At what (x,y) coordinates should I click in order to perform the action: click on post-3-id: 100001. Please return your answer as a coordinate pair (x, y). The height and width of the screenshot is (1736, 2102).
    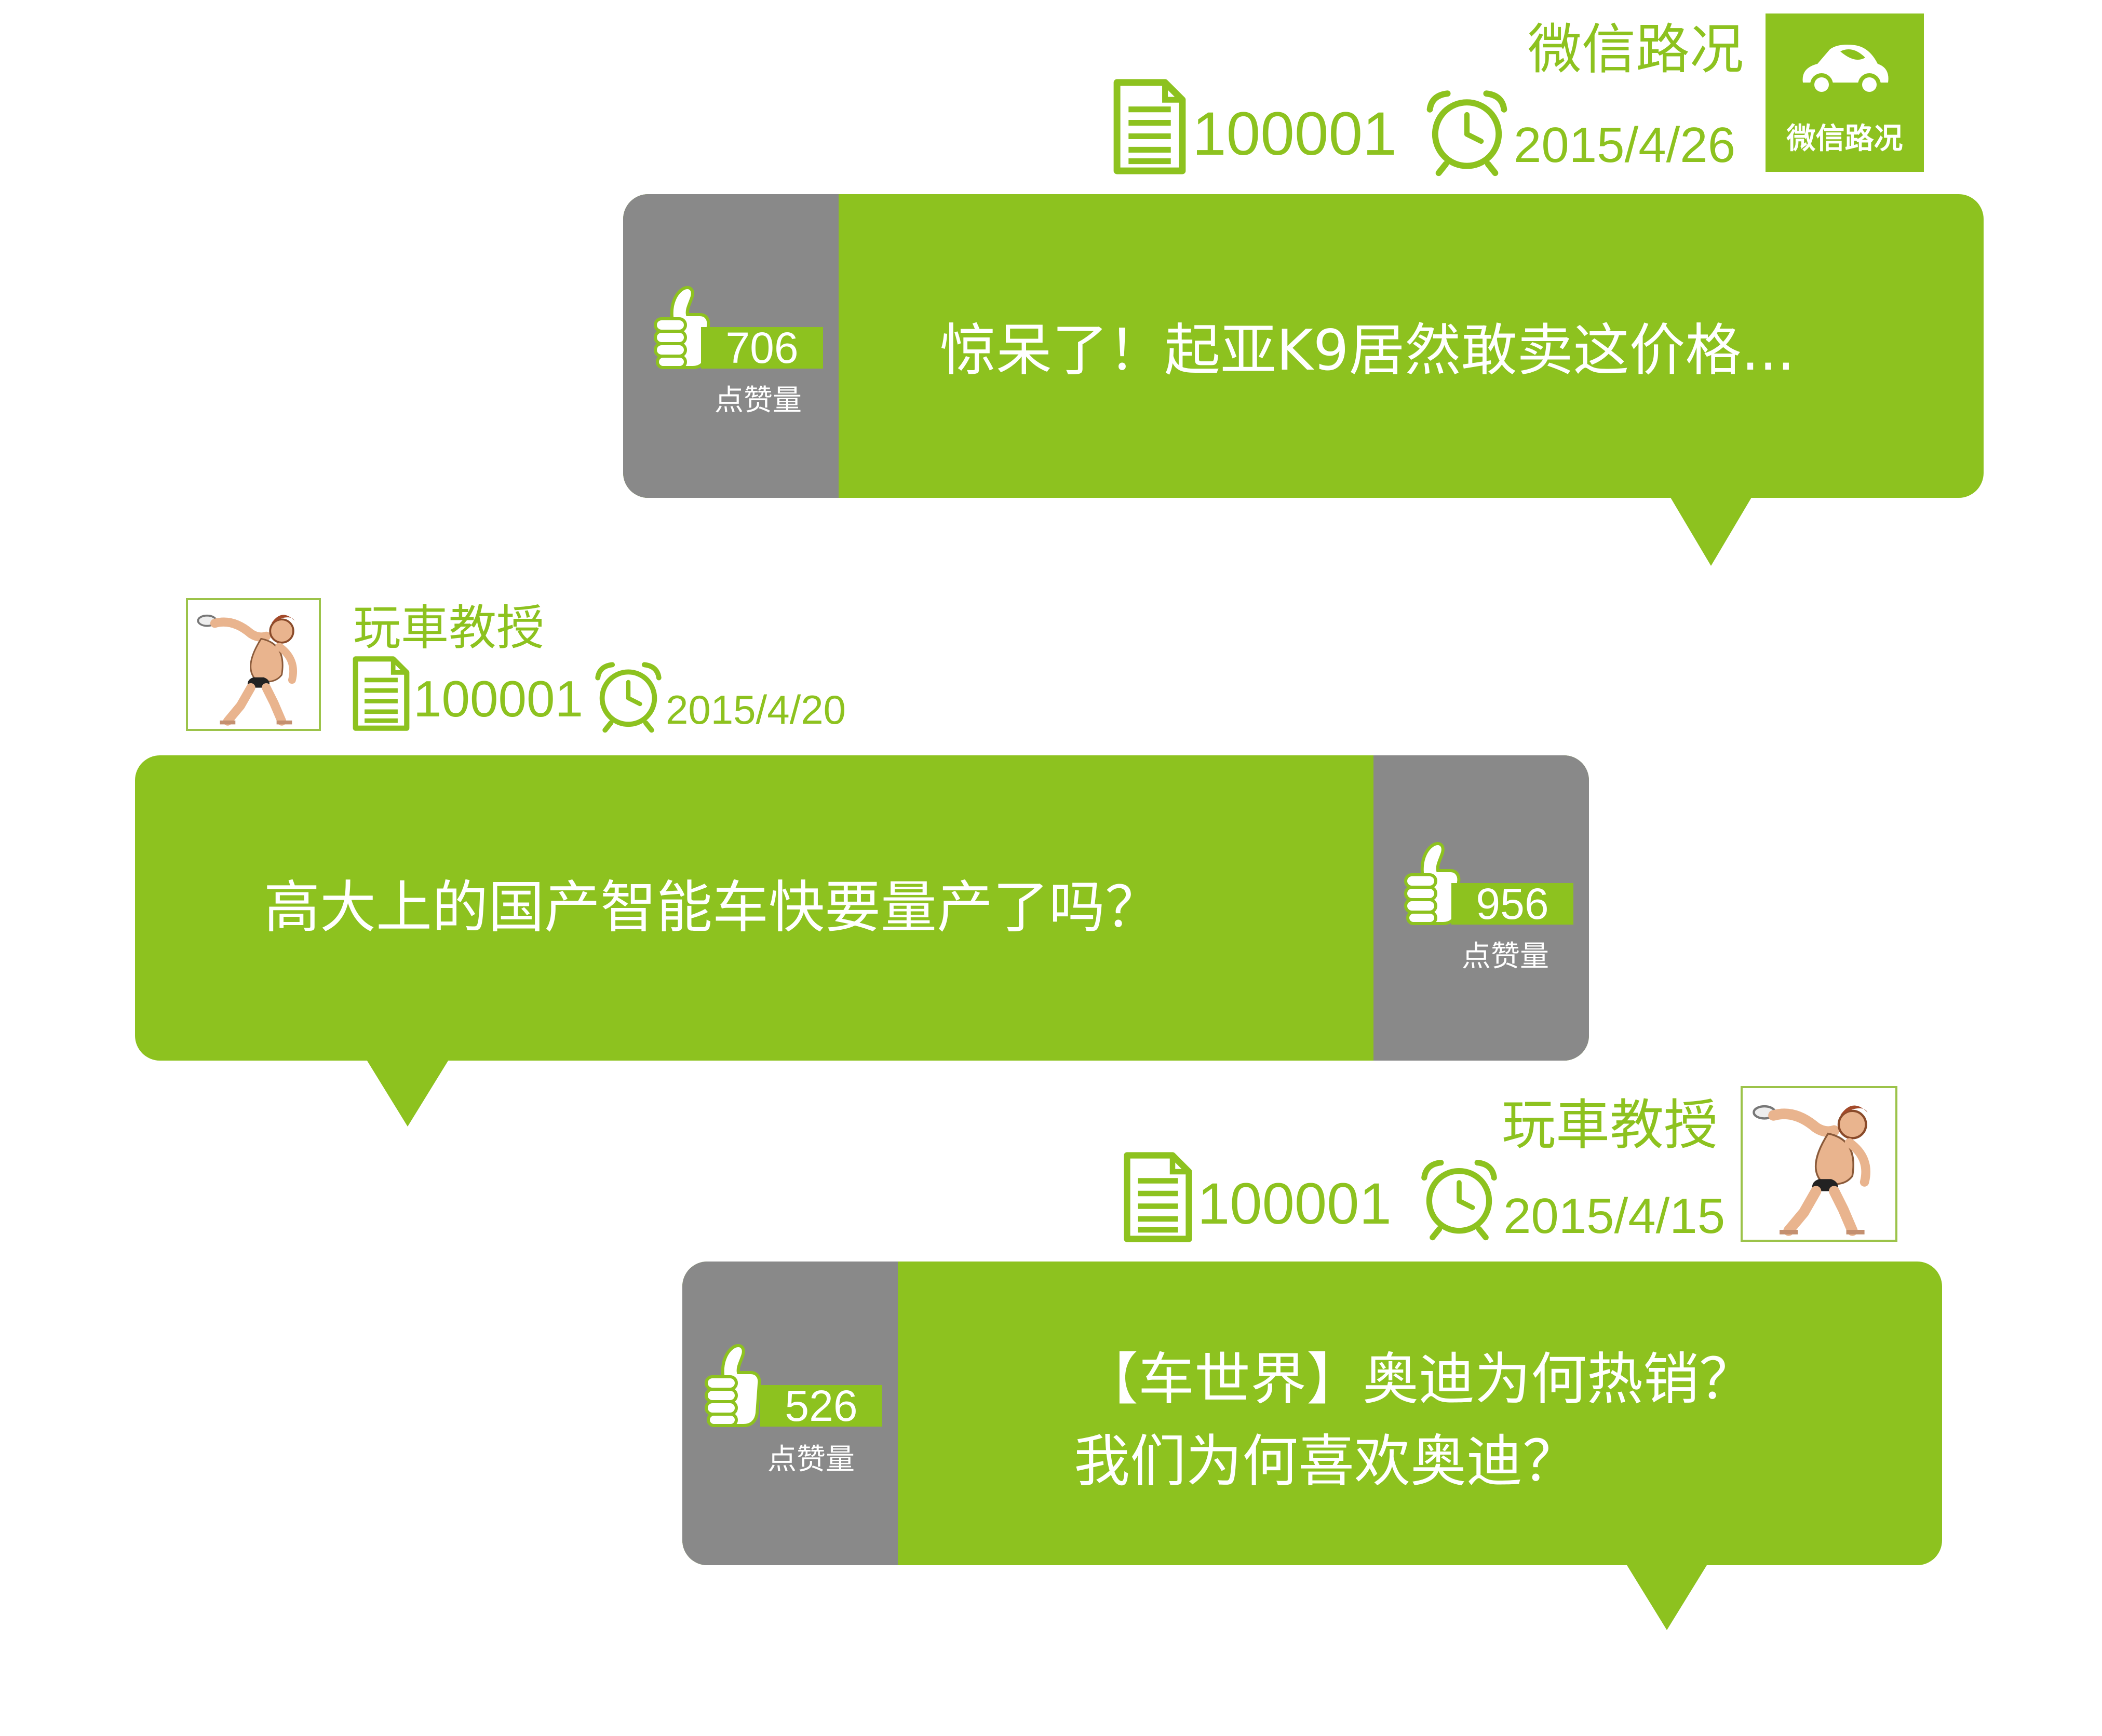
    Looking at the image, I should click on (1295, 1203).